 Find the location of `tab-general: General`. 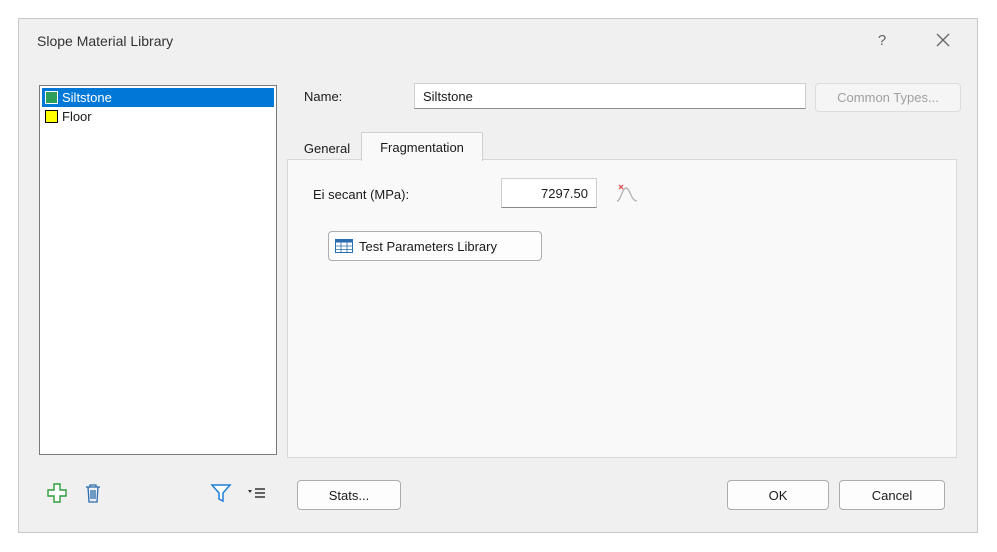

tab-general: General is located at coordinates (327, 148).